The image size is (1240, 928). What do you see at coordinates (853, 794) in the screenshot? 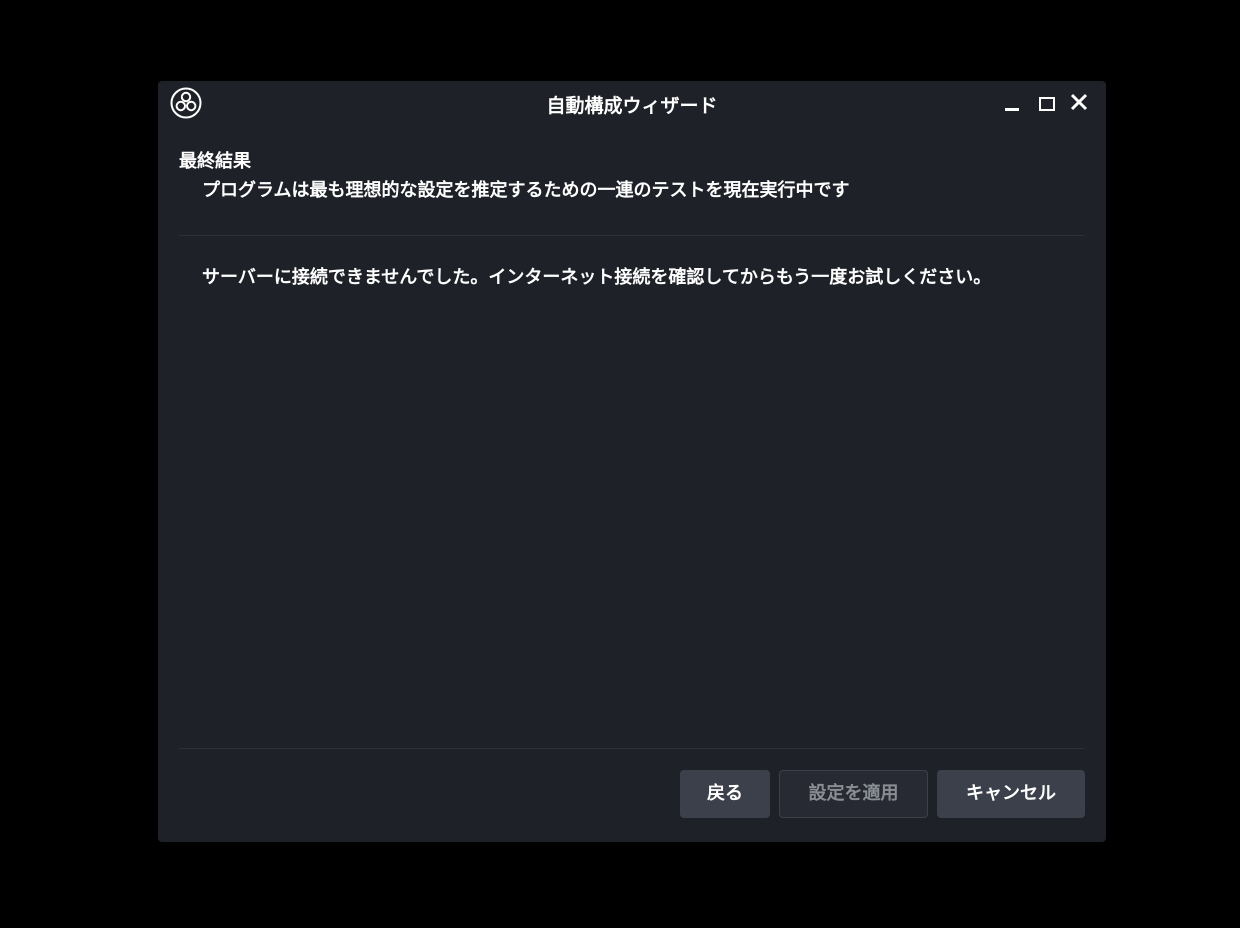
I see `apply-settings-button: 設定を適用` at bounding box center [853, 794].